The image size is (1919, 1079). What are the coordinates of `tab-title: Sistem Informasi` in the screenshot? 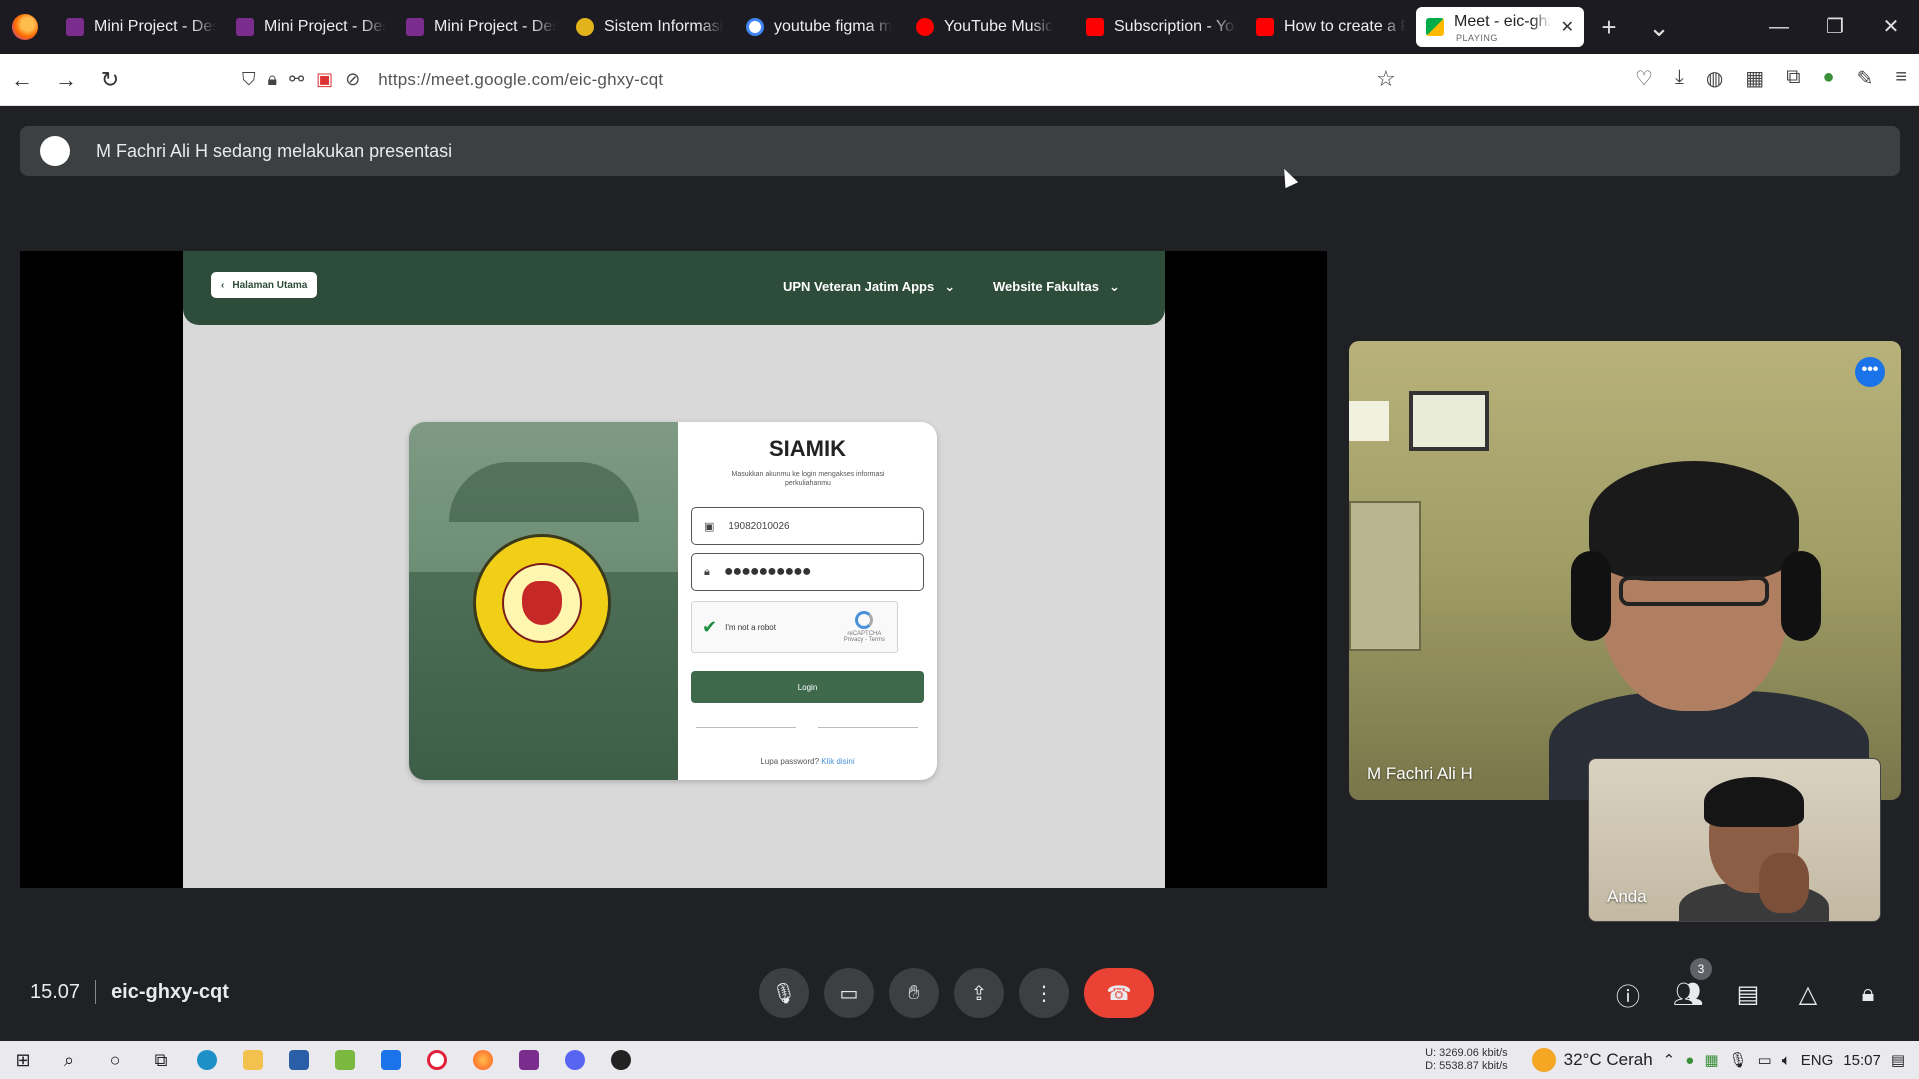 It's located at (664, 26).